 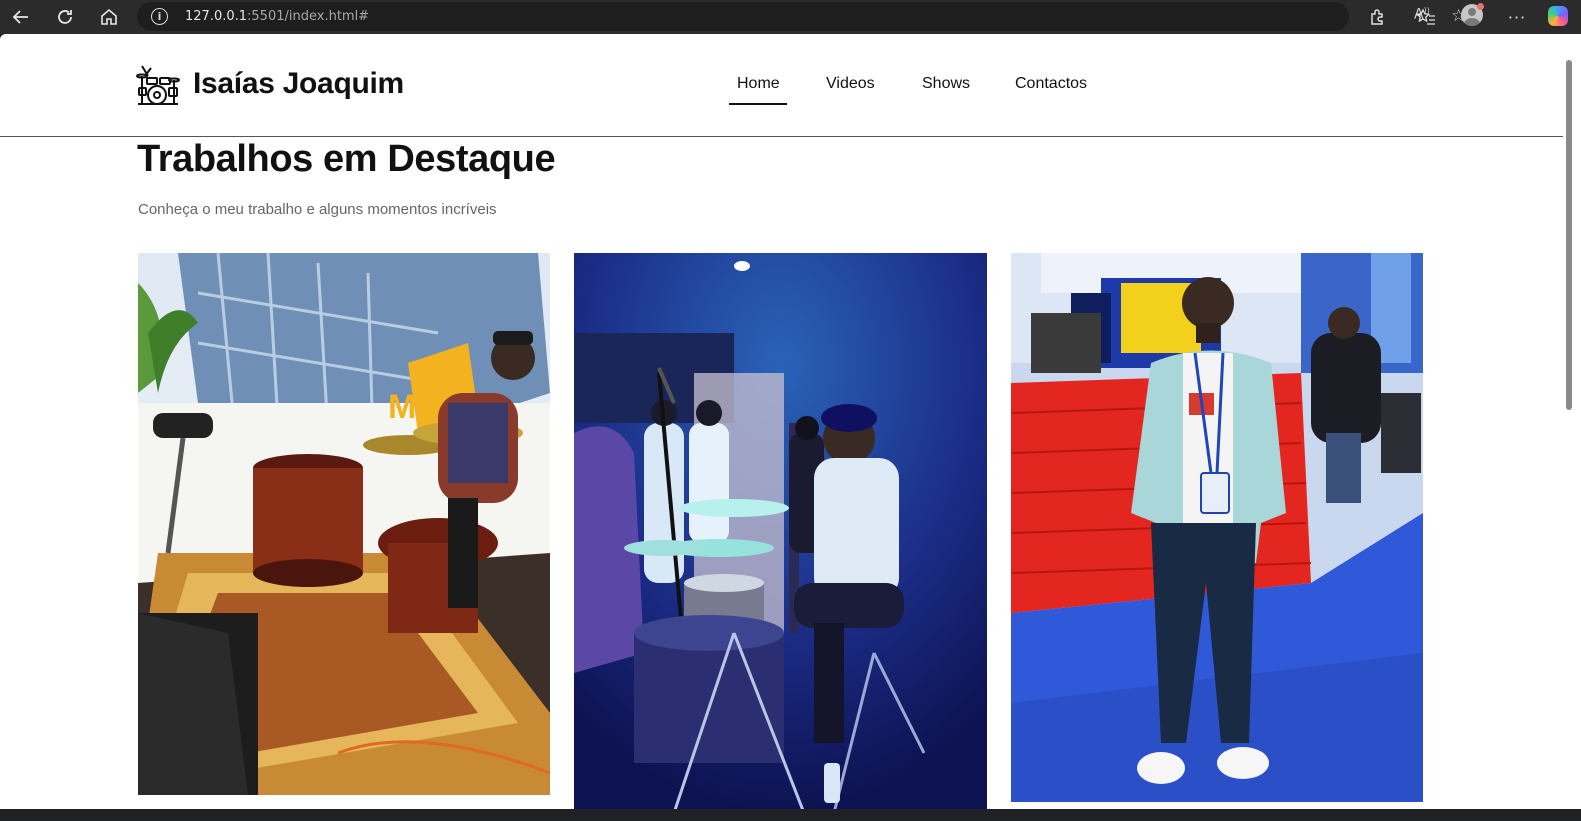 What do you see at coordinates (346, 159) in the screenshot?
I see `section-title: Trabalhos em Destaque` at bounding box center [346, 159].